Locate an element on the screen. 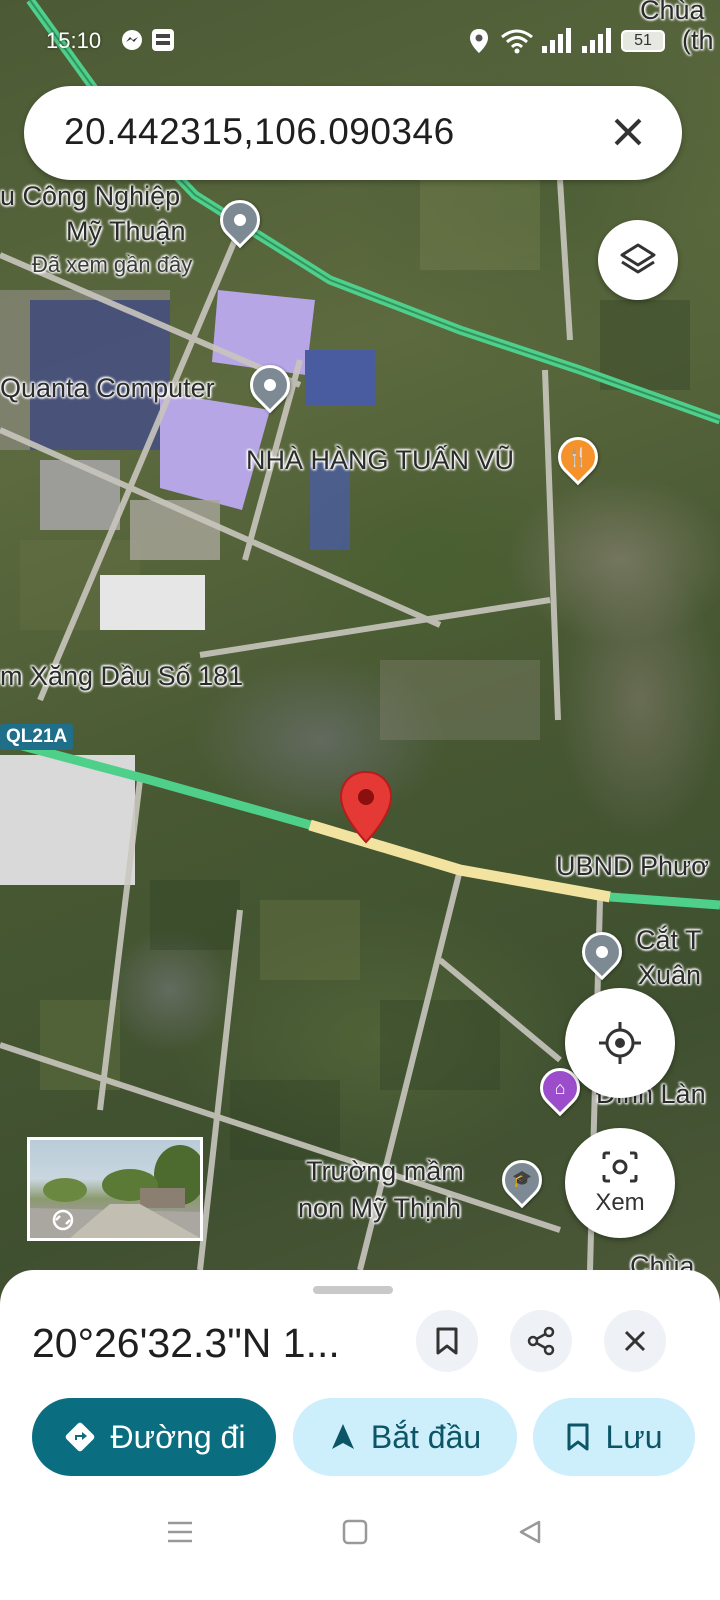 Image resolution: width=720 pixels, height=1600 pixels. location-icon is located at coordinates (479, 41).